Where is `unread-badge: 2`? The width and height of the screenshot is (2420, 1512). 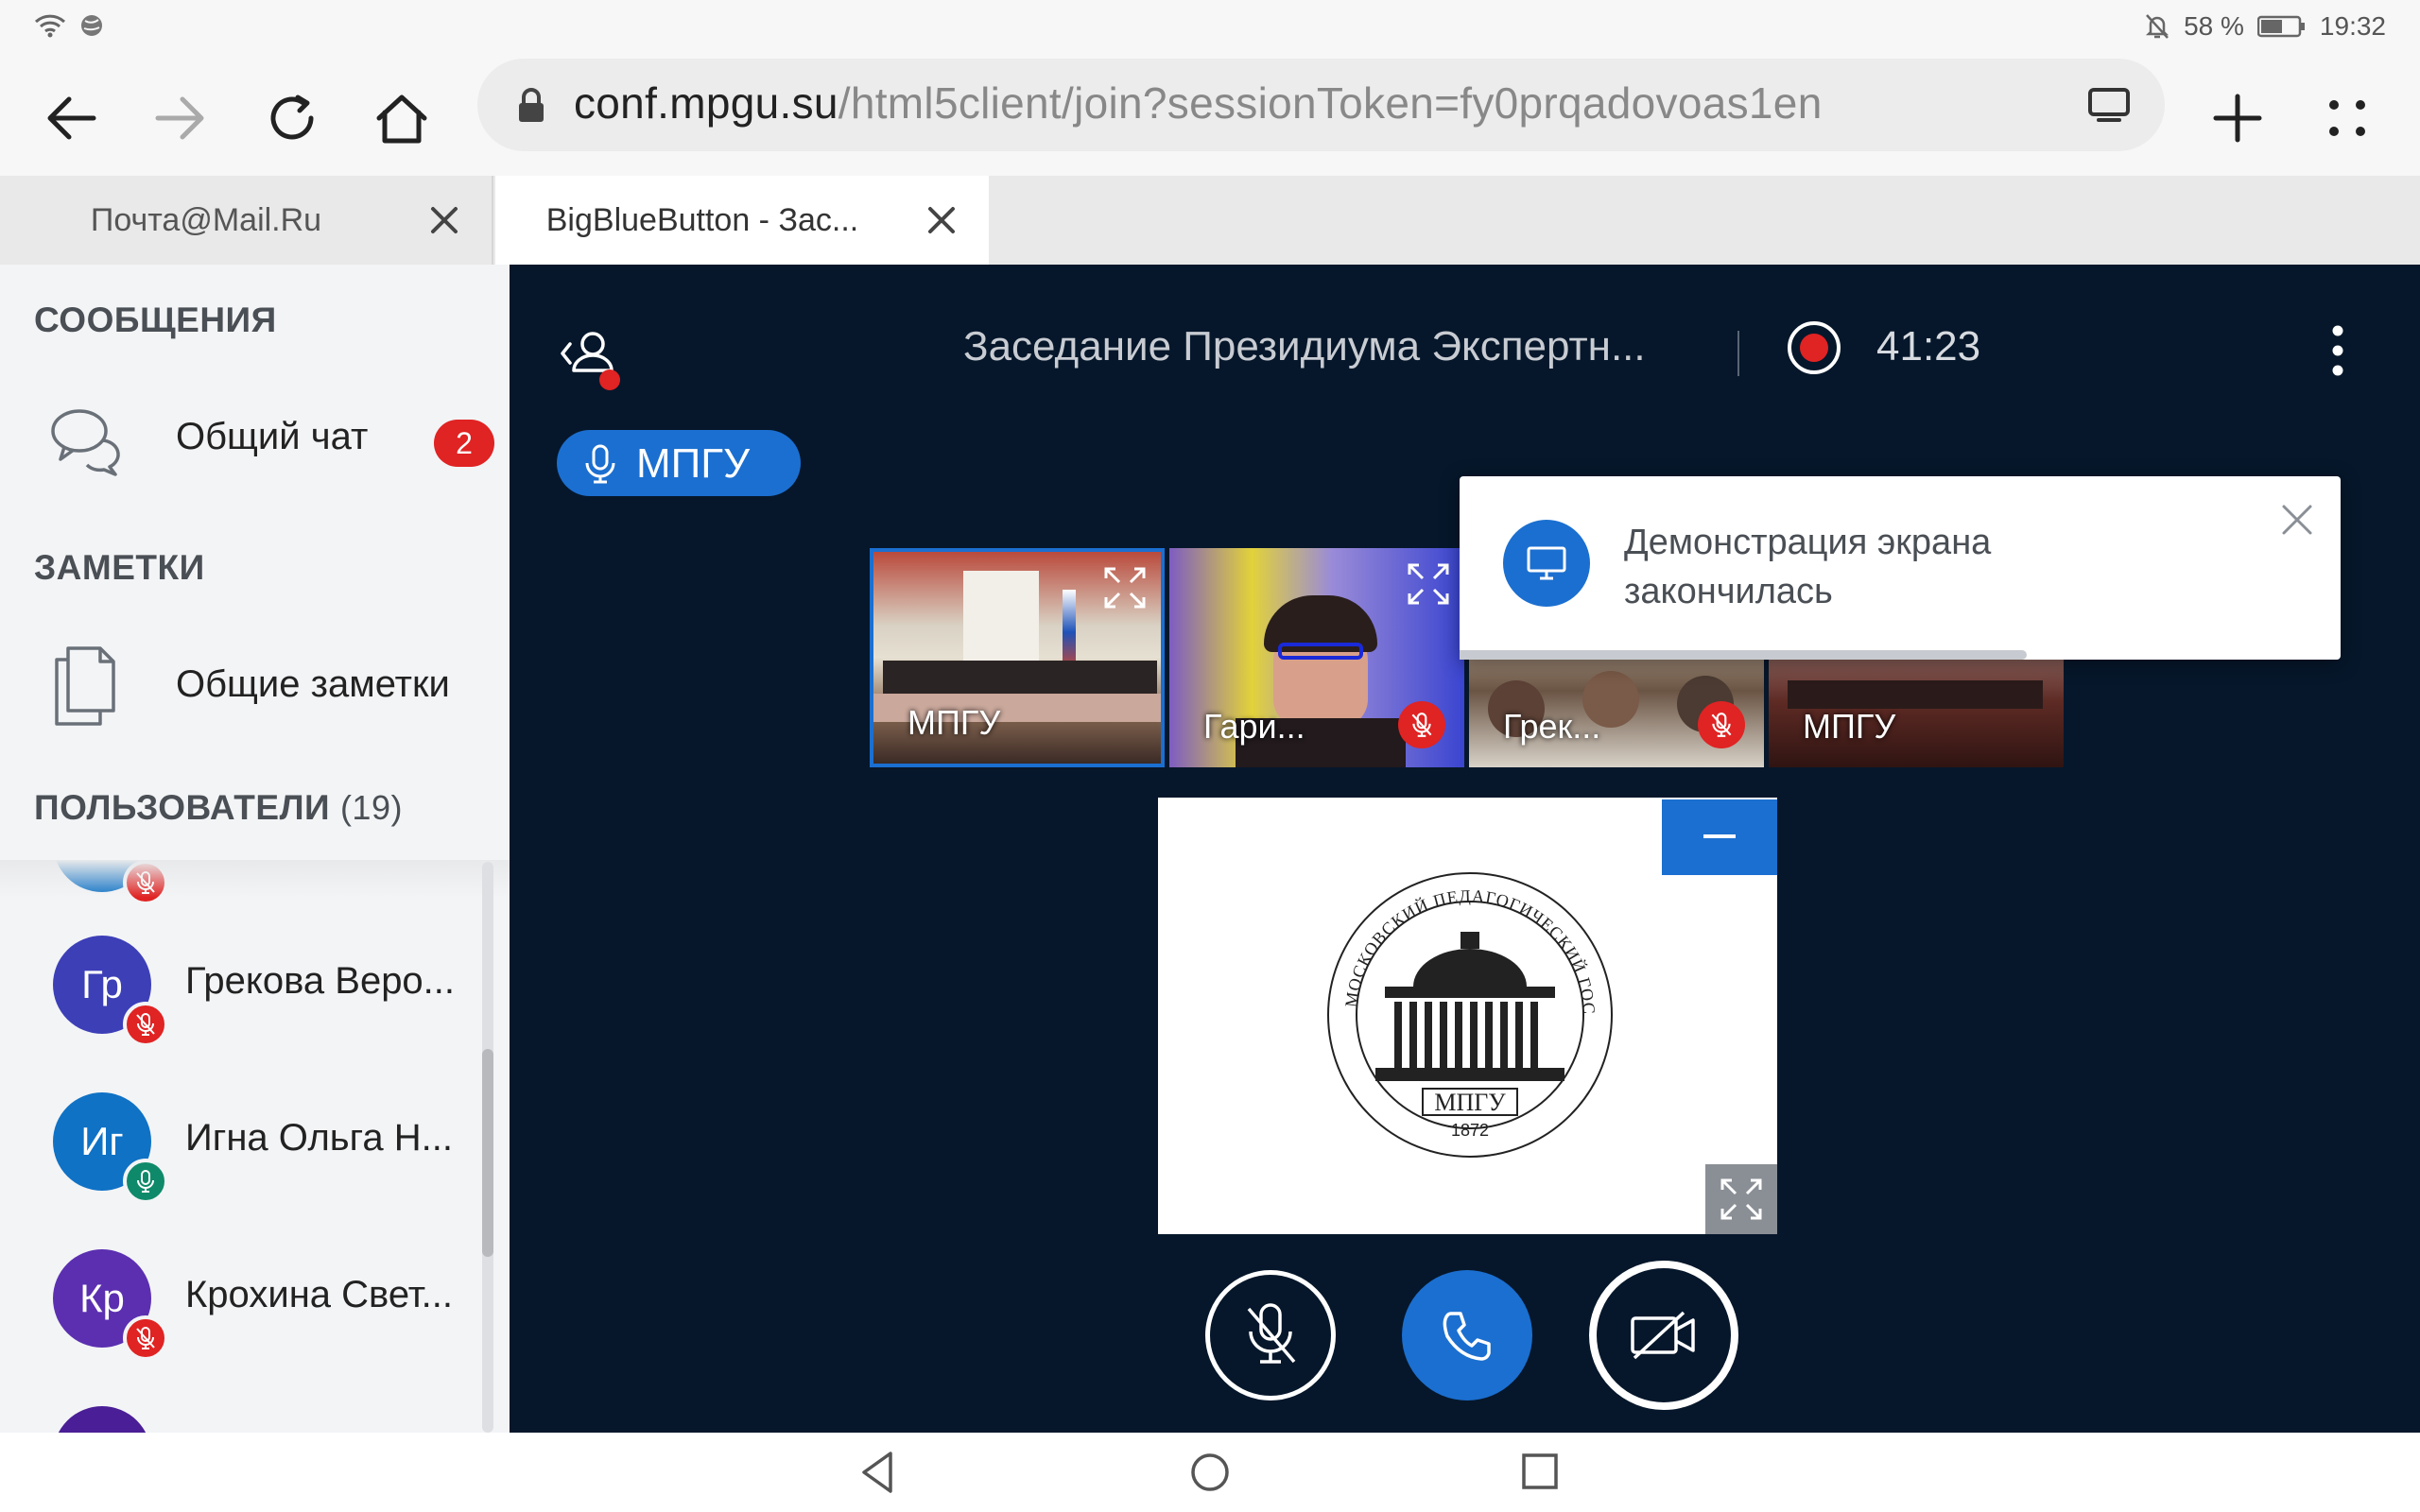
unread-badge: 2 is located at coordinates (464, 443).